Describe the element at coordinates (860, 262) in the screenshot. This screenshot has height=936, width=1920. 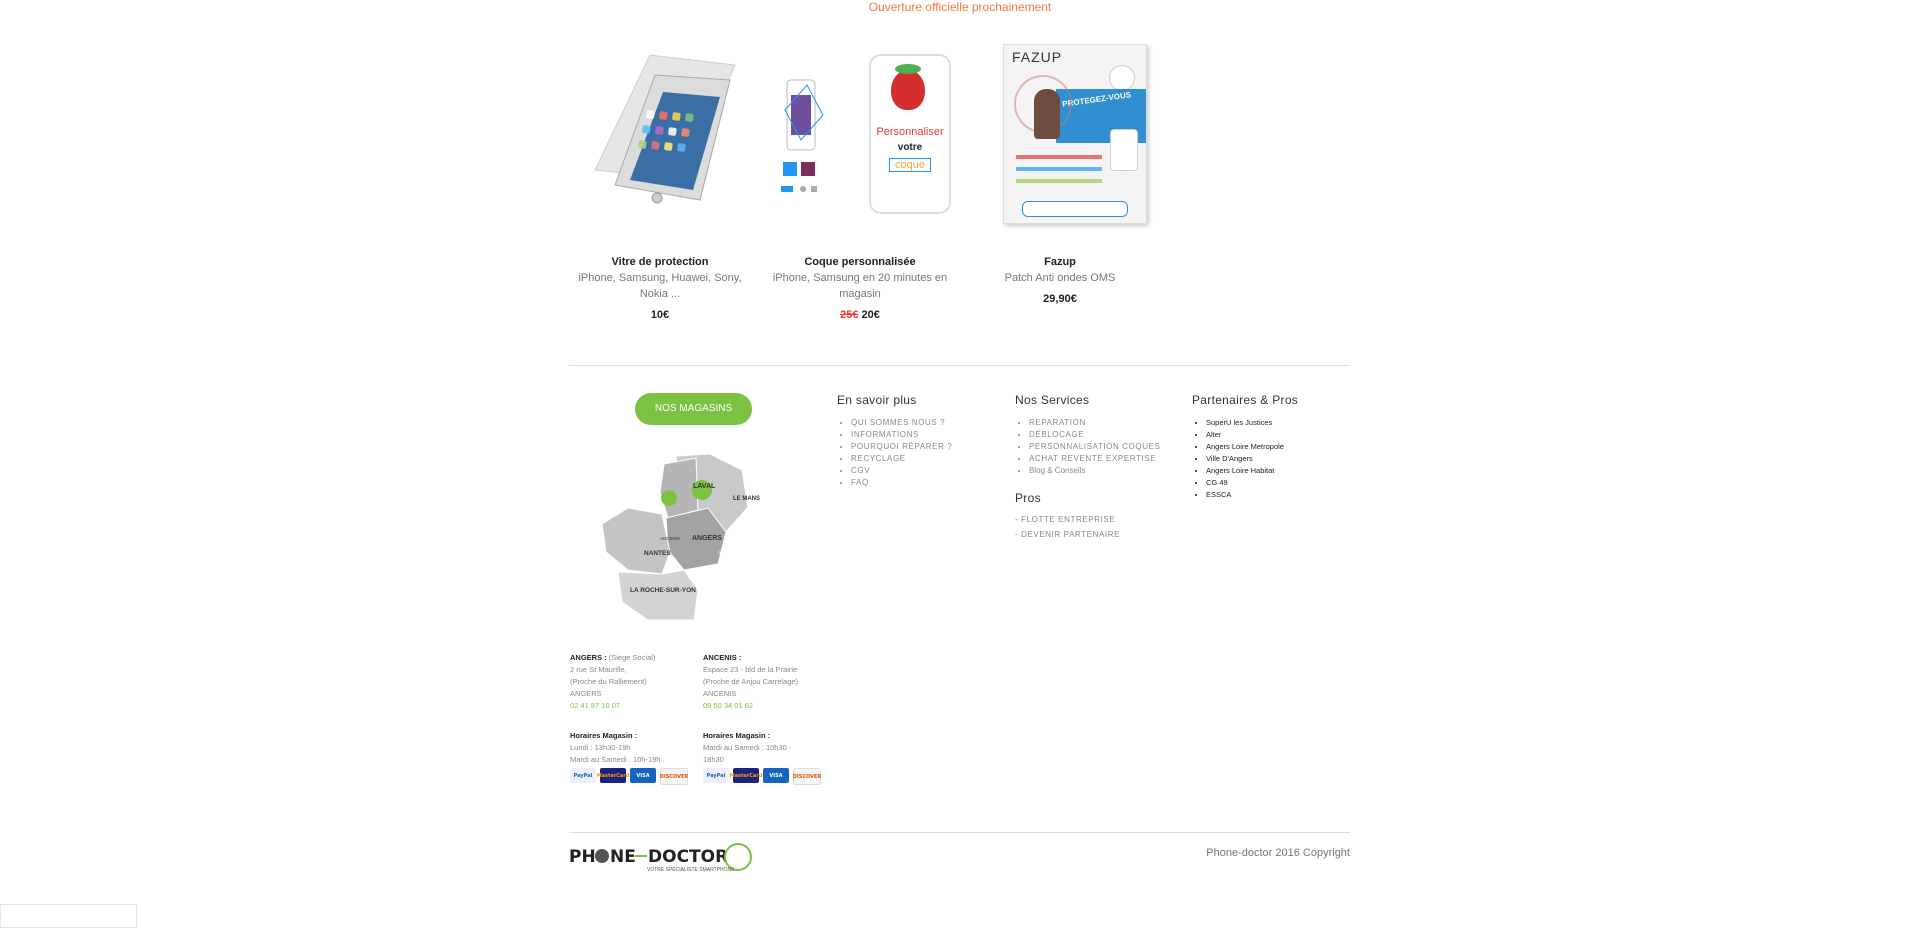
I see `product-name: Coque personnalisée` at that location.